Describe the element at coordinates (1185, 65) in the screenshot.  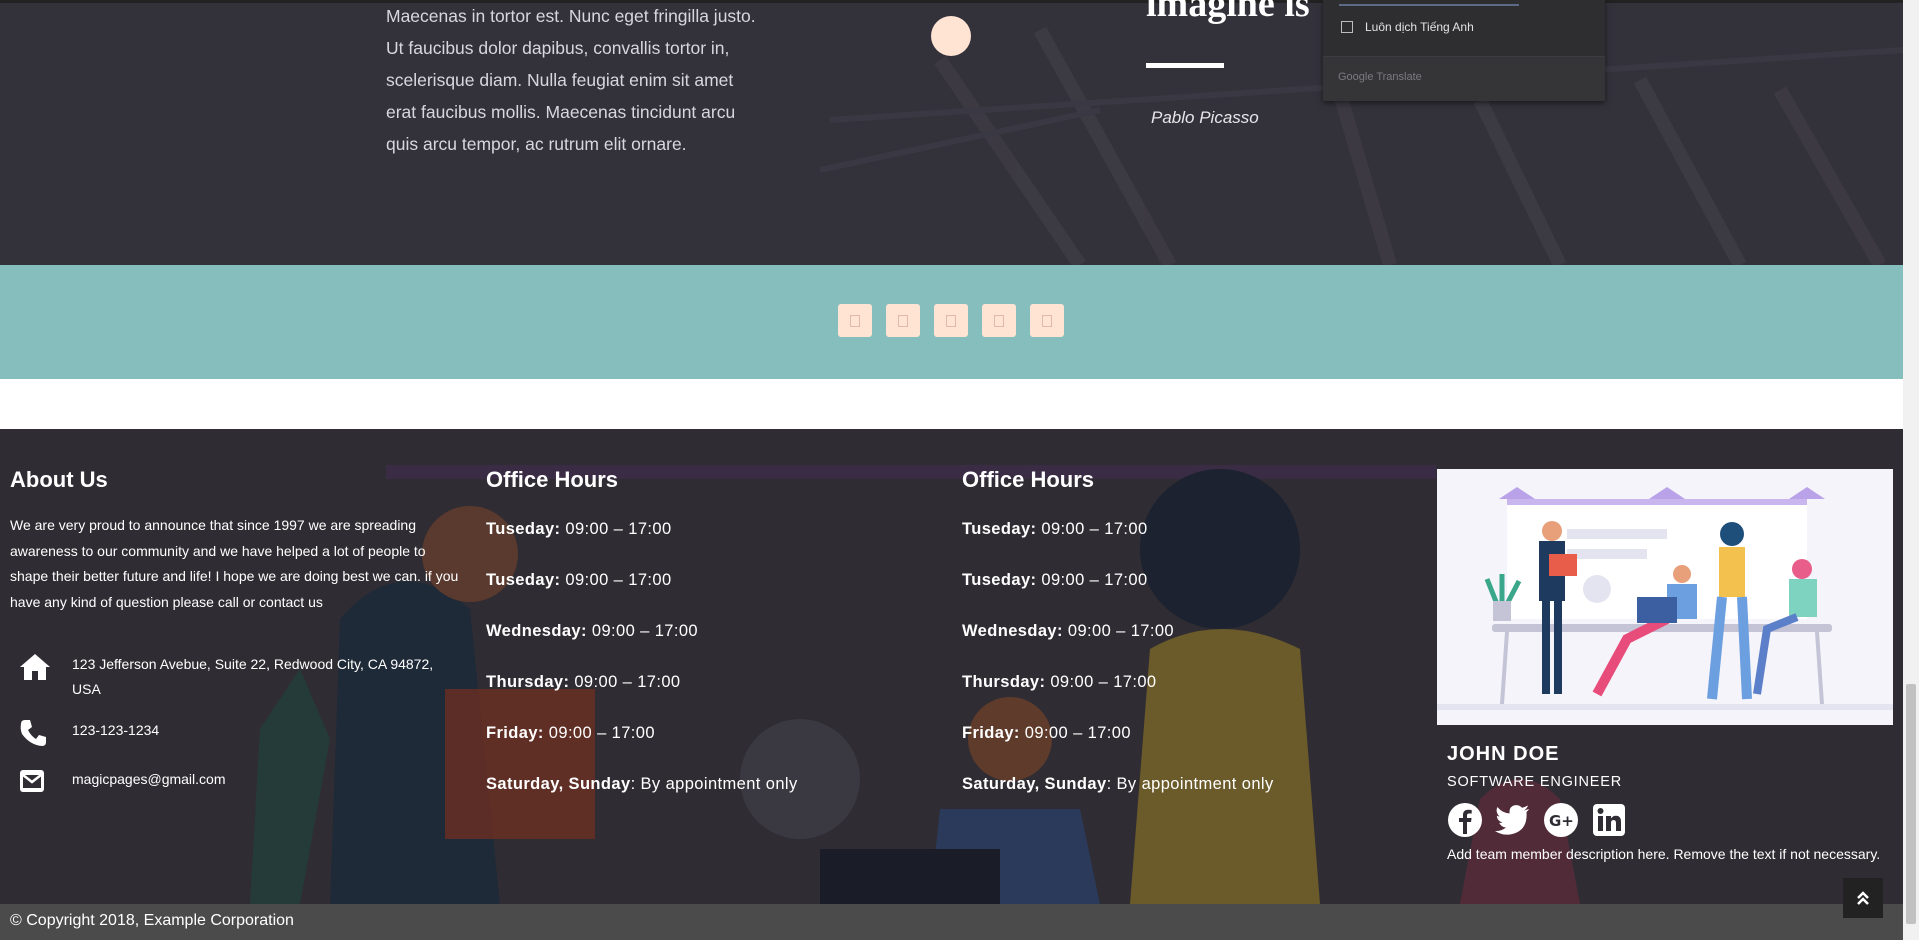
I see `quote-divider` at that location.